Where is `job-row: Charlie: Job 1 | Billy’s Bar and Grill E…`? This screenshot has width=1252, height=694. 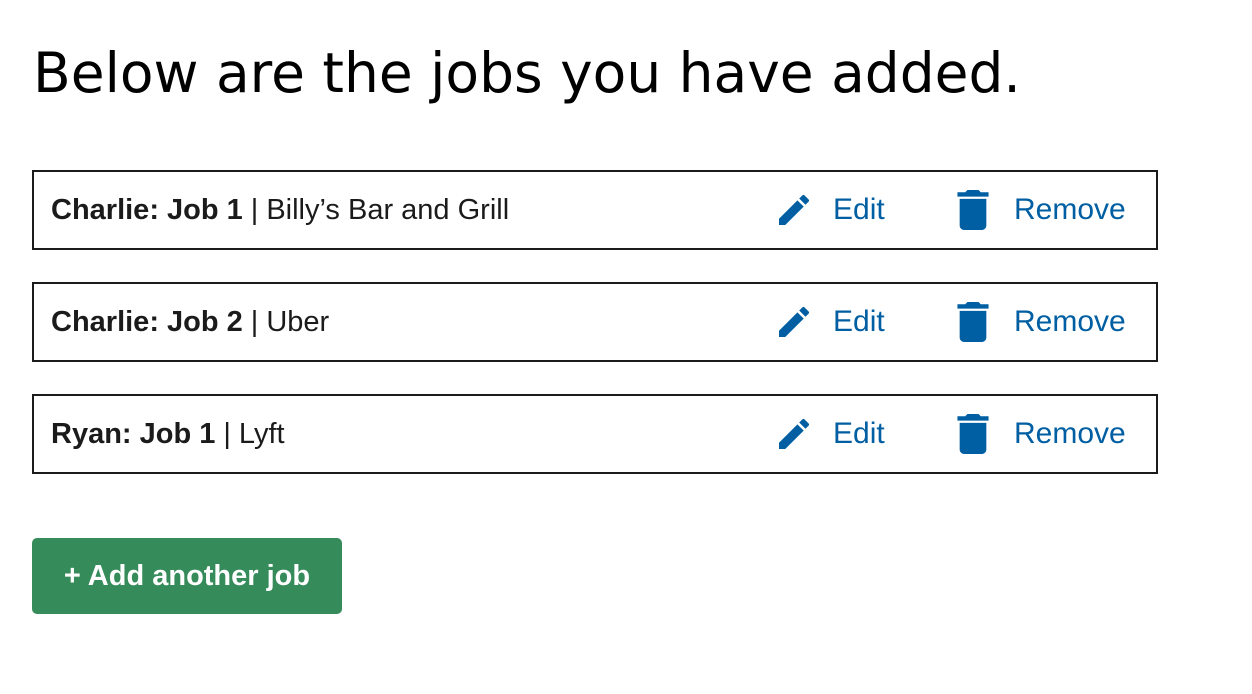
job-row: Charlie: Job 1 | Billy’s Bar and Grill E… is located at coordinates (595, 210).